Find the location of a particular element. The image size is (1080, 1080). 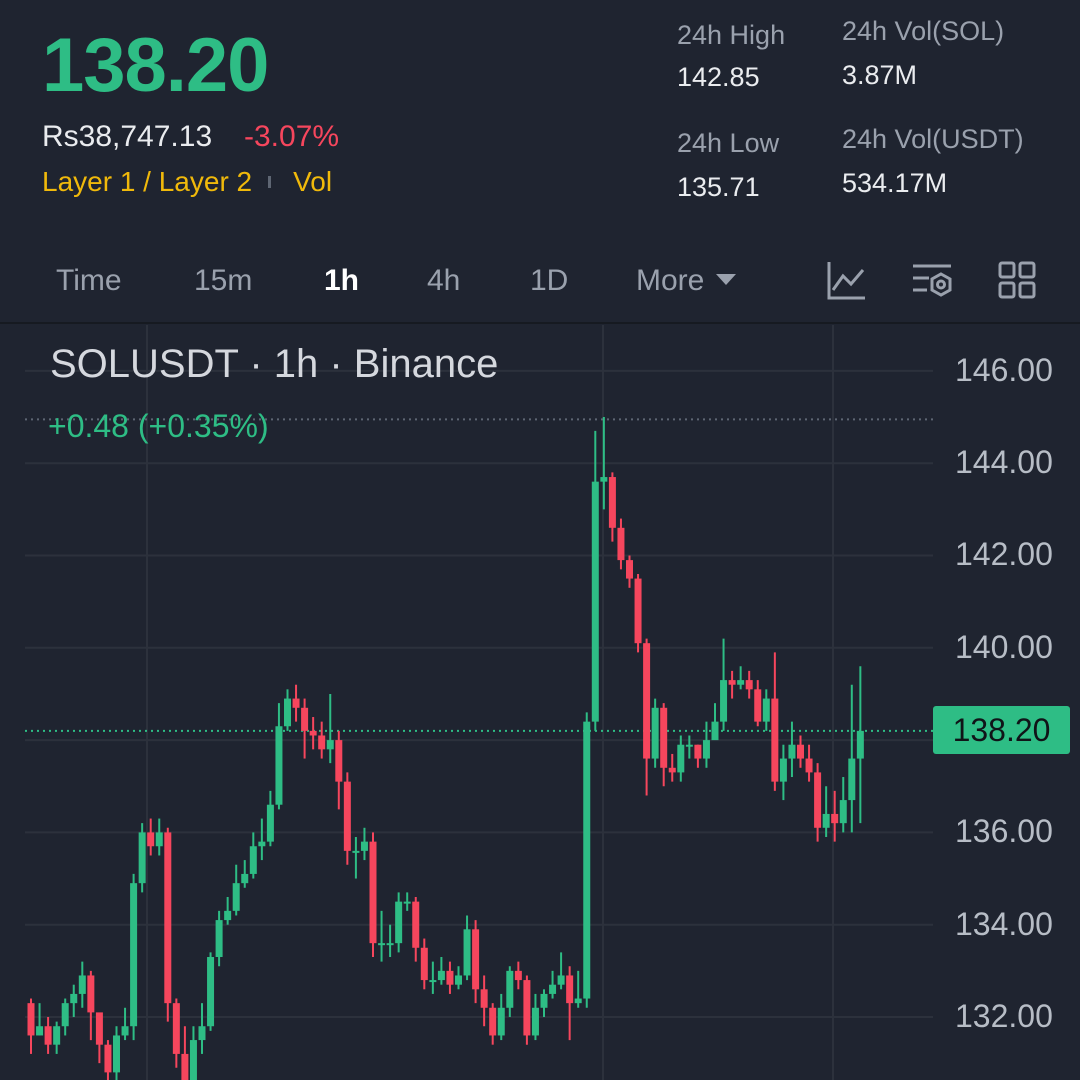

timeframe-time: Time is located at coordinates (89, 281).